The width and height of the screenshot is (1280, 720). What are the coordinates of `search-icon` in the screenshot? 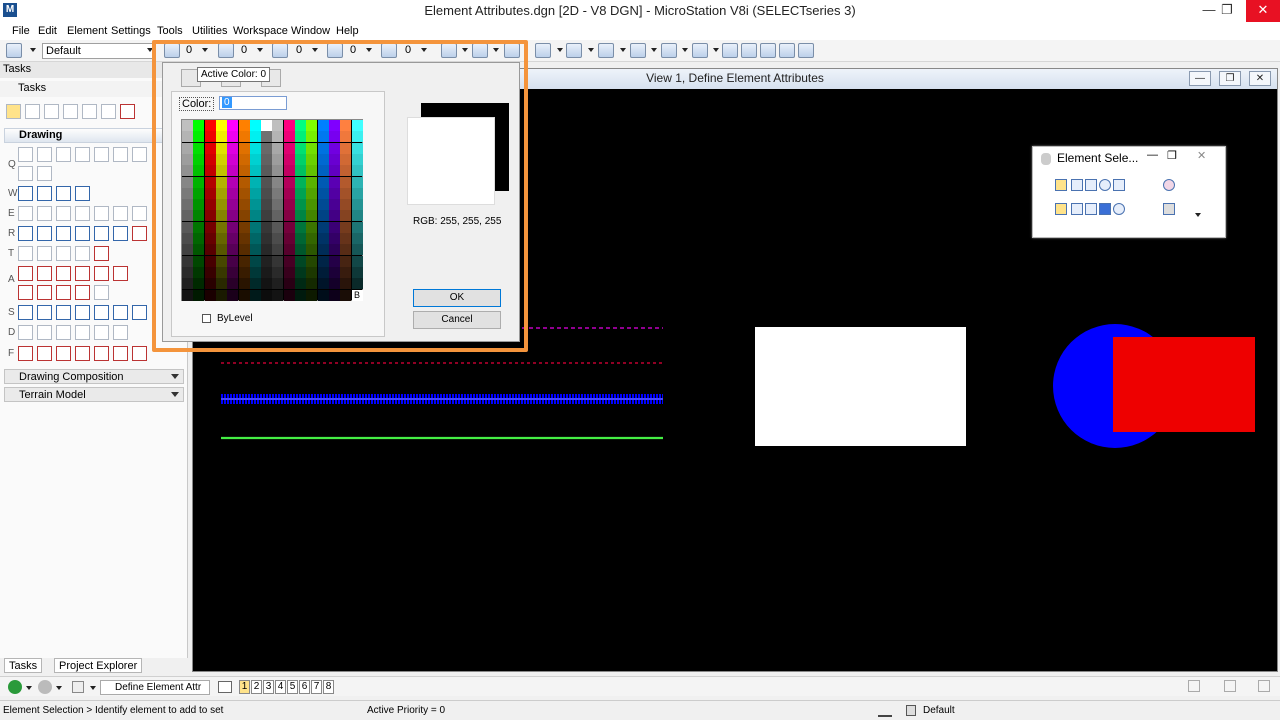 It's located at (749, 50).